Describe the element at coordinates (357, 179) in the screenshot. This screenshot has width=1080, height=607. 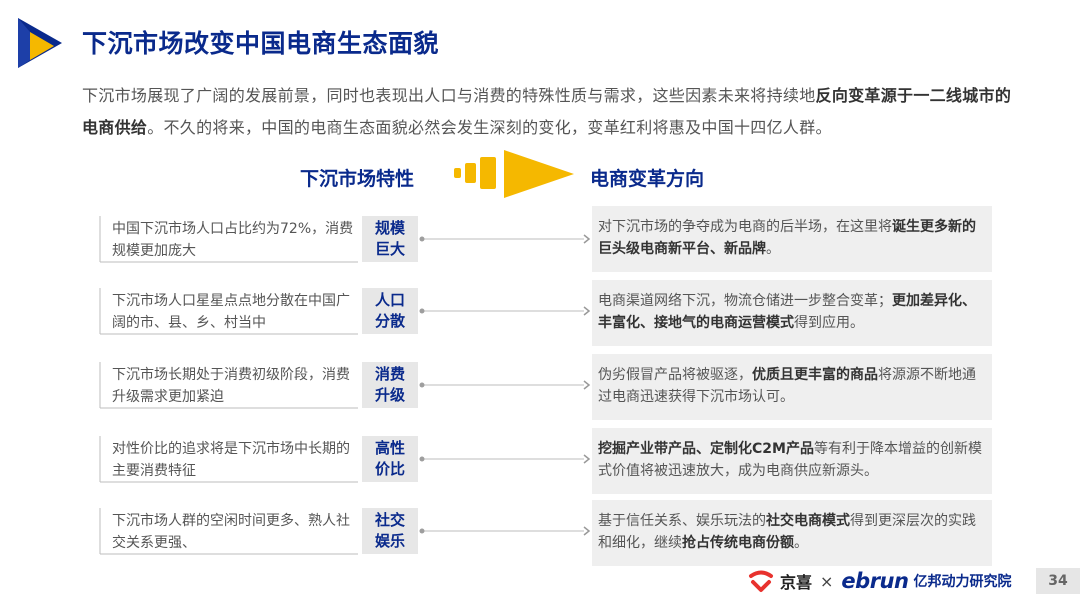
I see `heading-left: 下沉市场特性` at that location.